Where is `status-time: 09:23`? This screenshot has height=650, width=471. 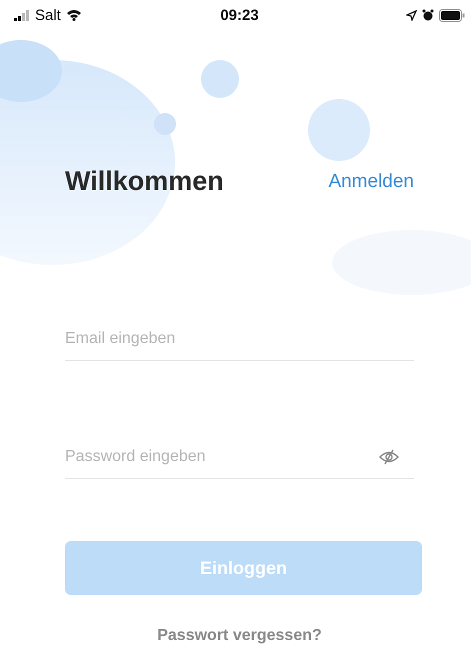 status-time: 09:23 is located at coordinates (239, 15).